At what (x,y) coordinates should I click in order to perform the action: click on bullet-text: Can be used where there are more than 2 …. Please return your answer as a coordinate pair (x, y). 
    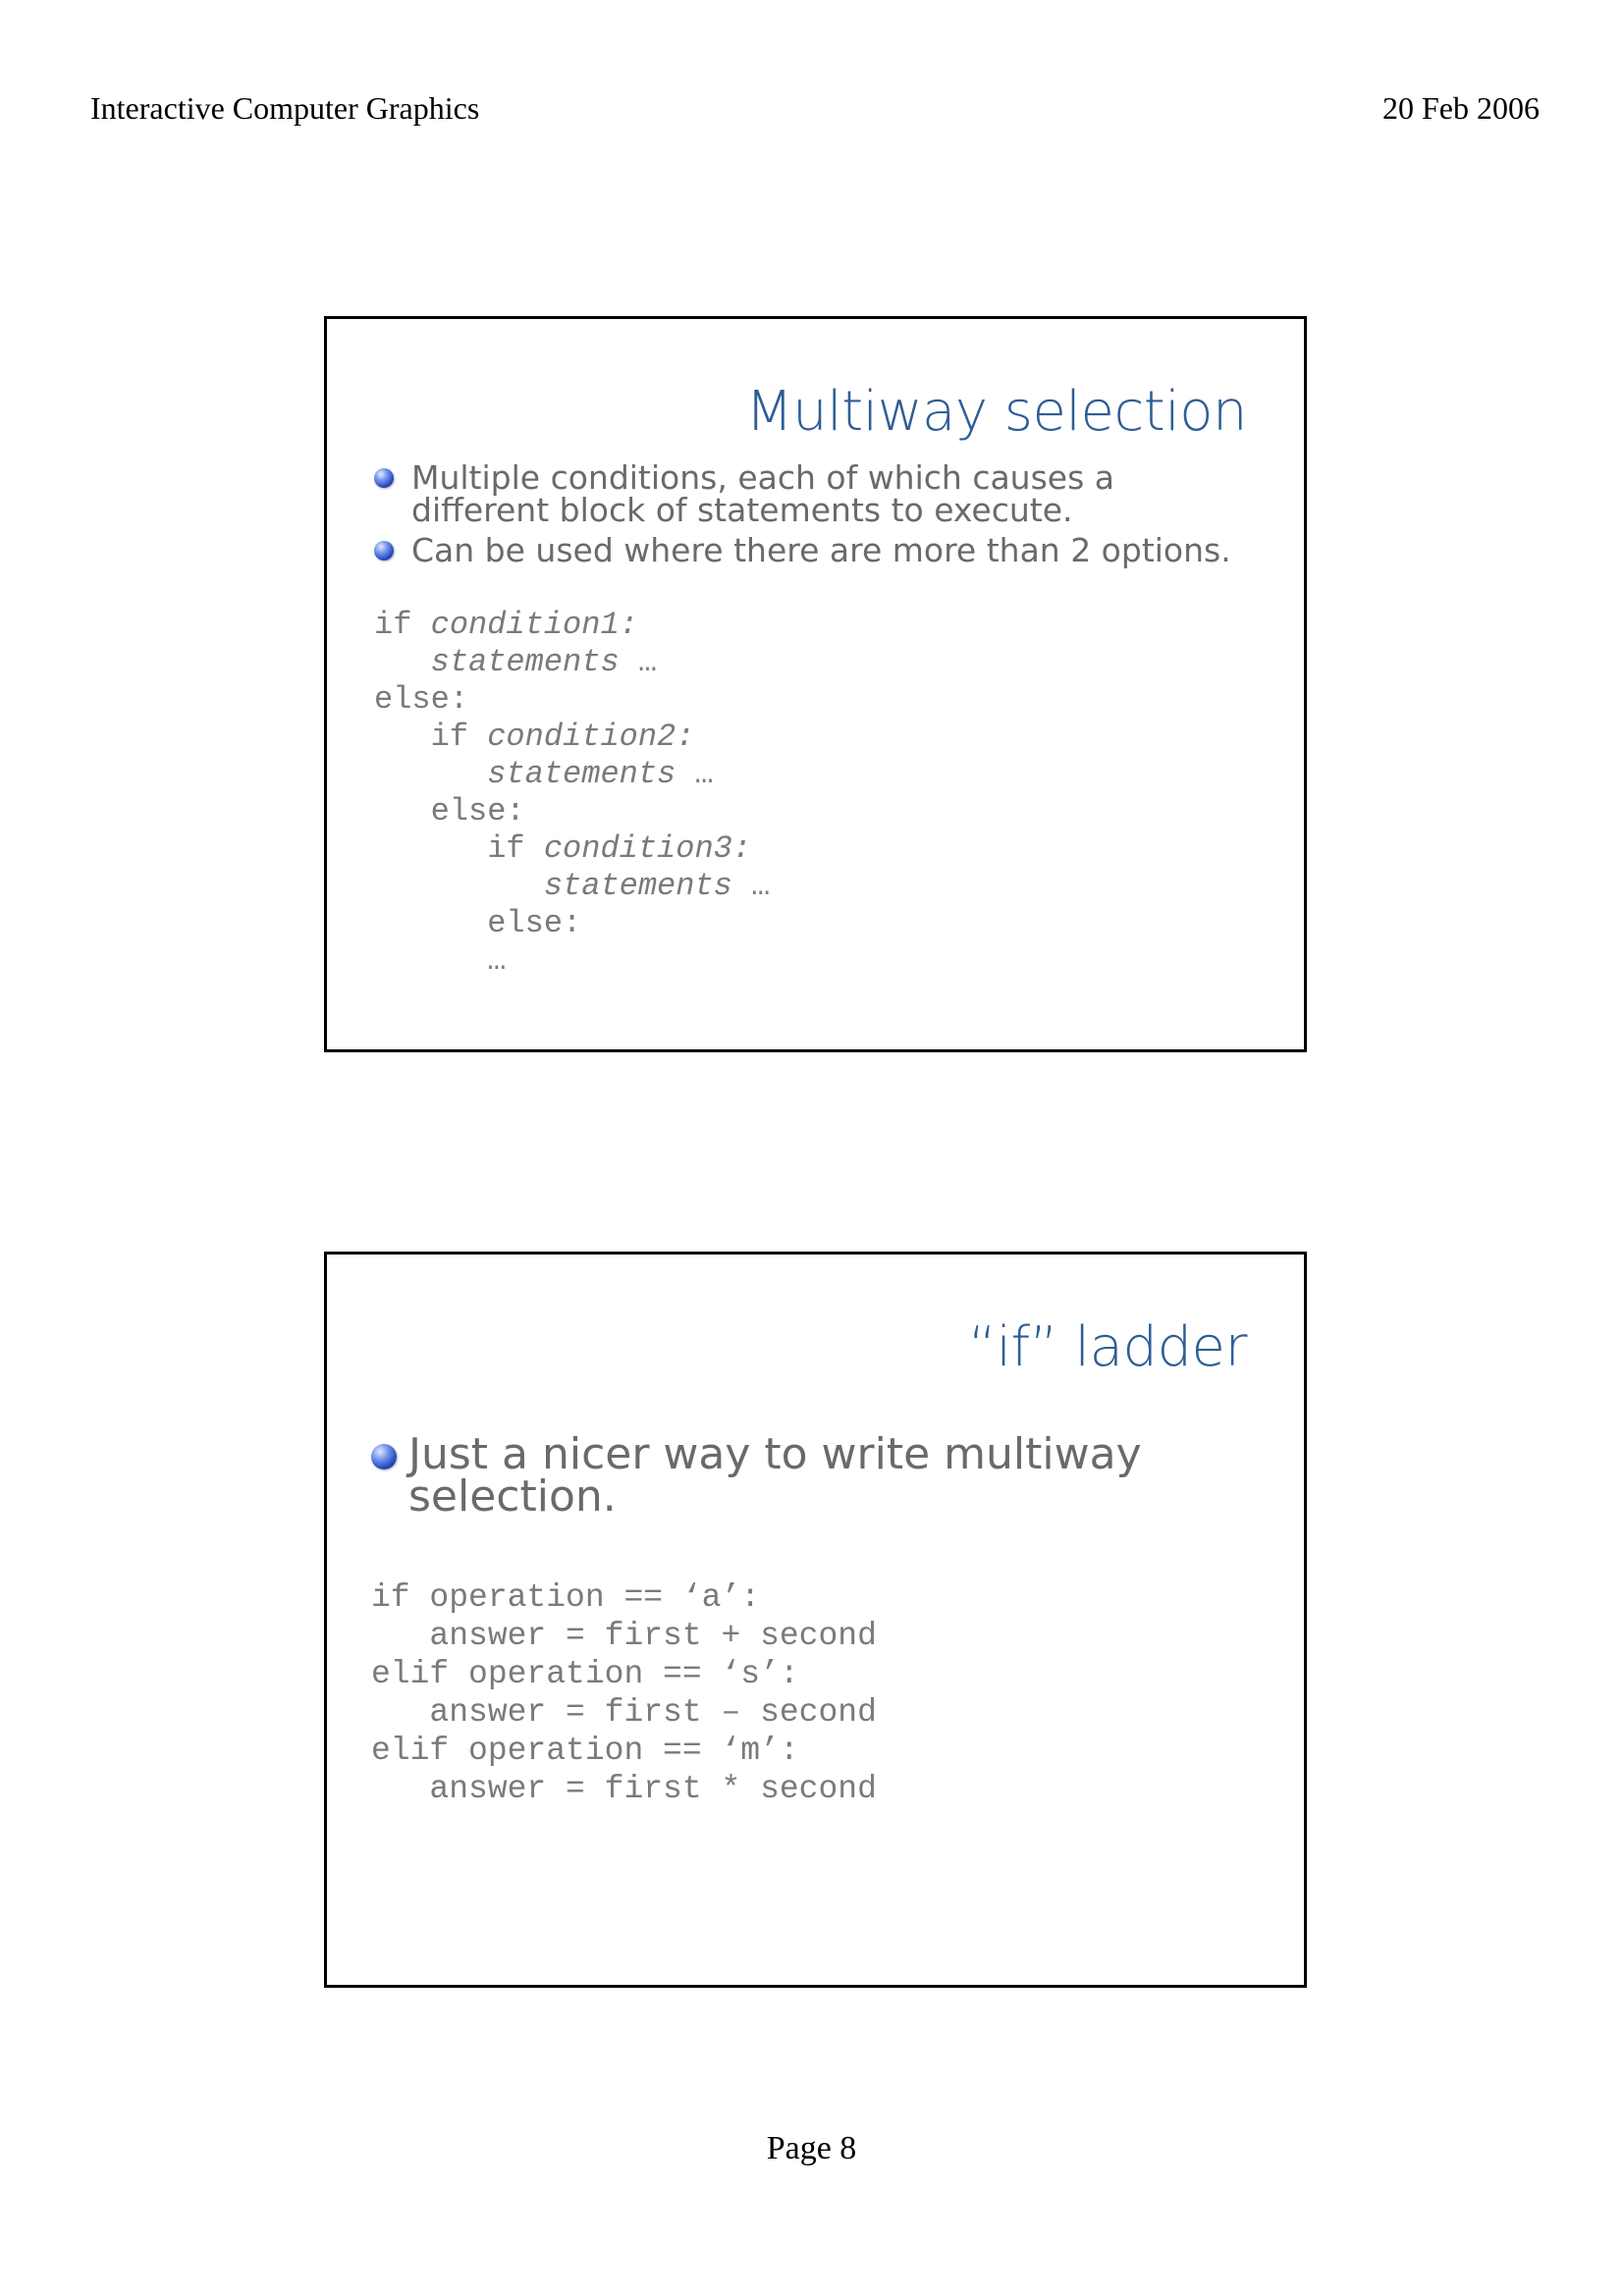
    Looking at the image, I should click on (821, 550).